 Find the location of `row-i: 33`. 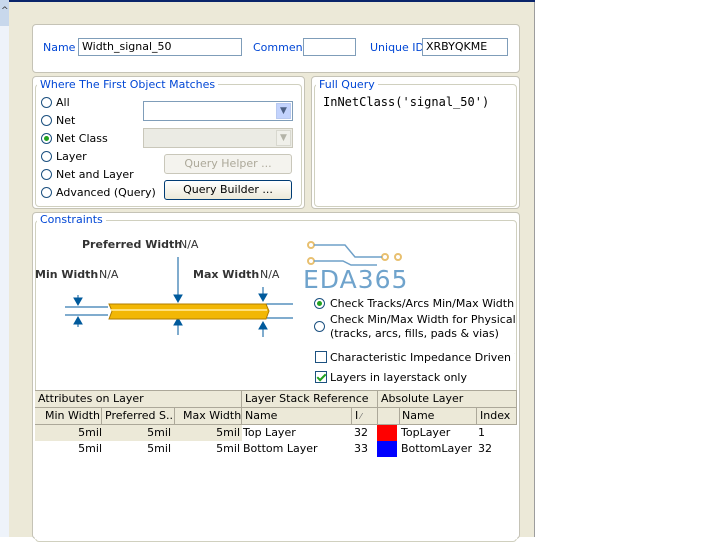

row-i: 33 is located at coordinates (361, 448).